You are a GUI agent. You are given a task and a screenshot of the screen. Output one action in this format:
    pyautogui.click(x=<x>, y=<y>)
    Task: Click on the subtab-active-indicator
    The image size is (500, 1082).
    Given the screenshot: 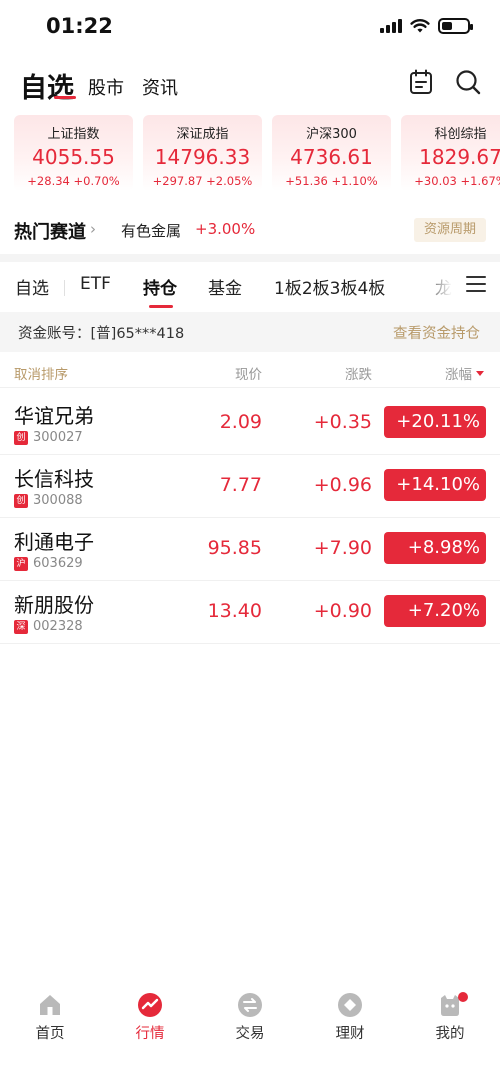 What is the action you would take?
    pyautogui.click(x=161, y=306)
    